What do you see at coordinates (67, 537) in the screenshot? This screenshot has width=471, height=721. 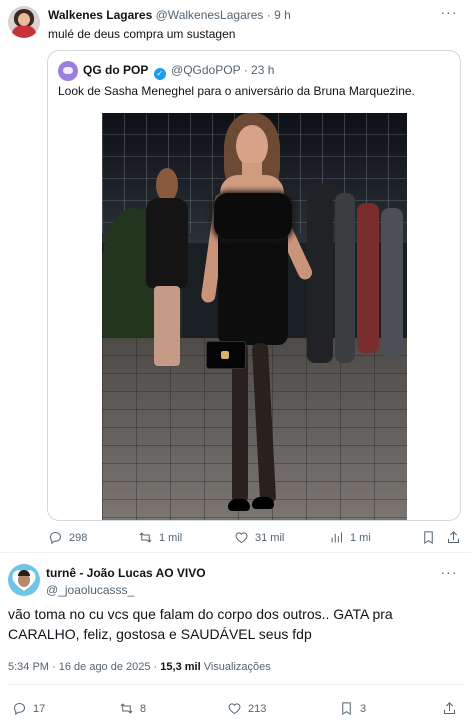 I see `reply-button: 298` at bounding box center [67, 537].